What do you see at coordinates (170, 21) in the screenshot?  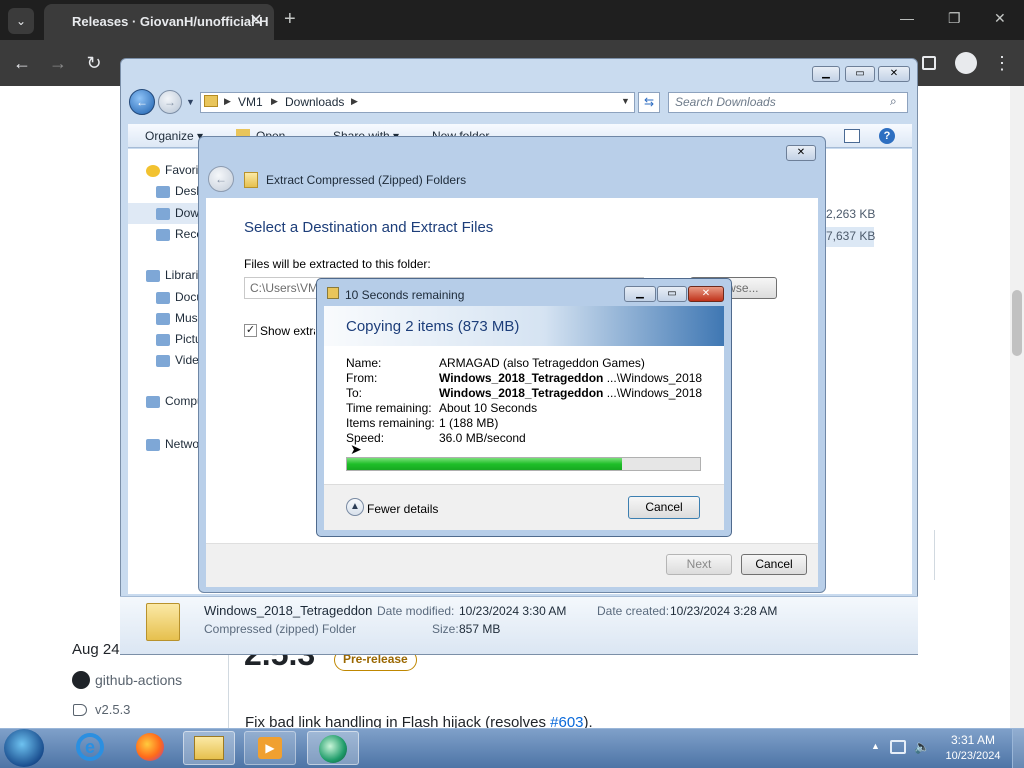 I see `tab-title: Releases · GiovanH/unofficial-H` at bounding box center [170, 21].